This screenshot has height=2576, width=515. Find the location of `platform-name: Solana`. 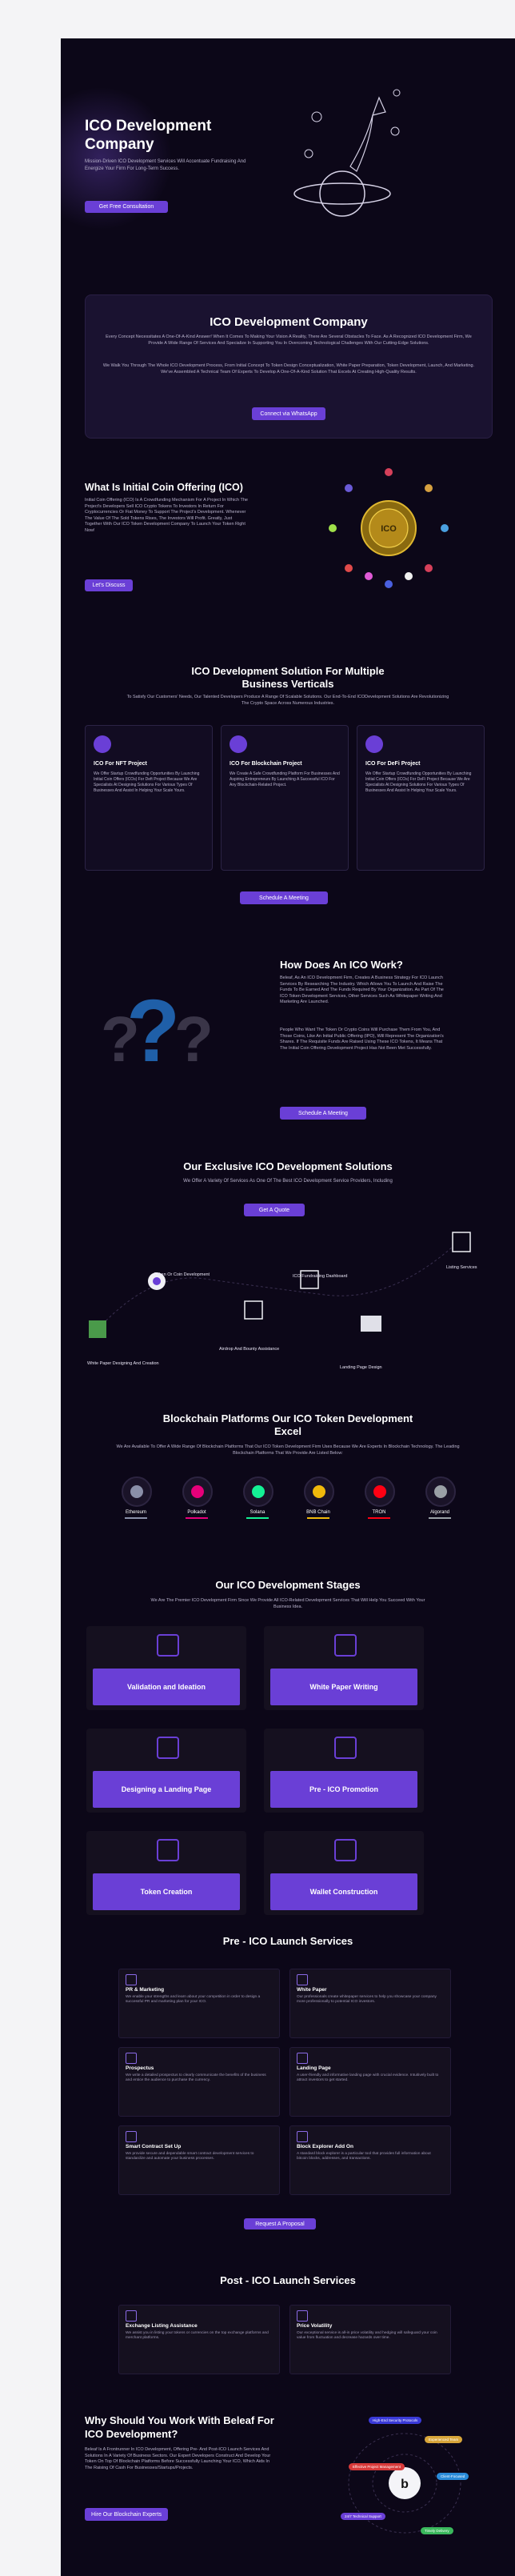

platform-name: Solana is located at coordinates (257, 1512).